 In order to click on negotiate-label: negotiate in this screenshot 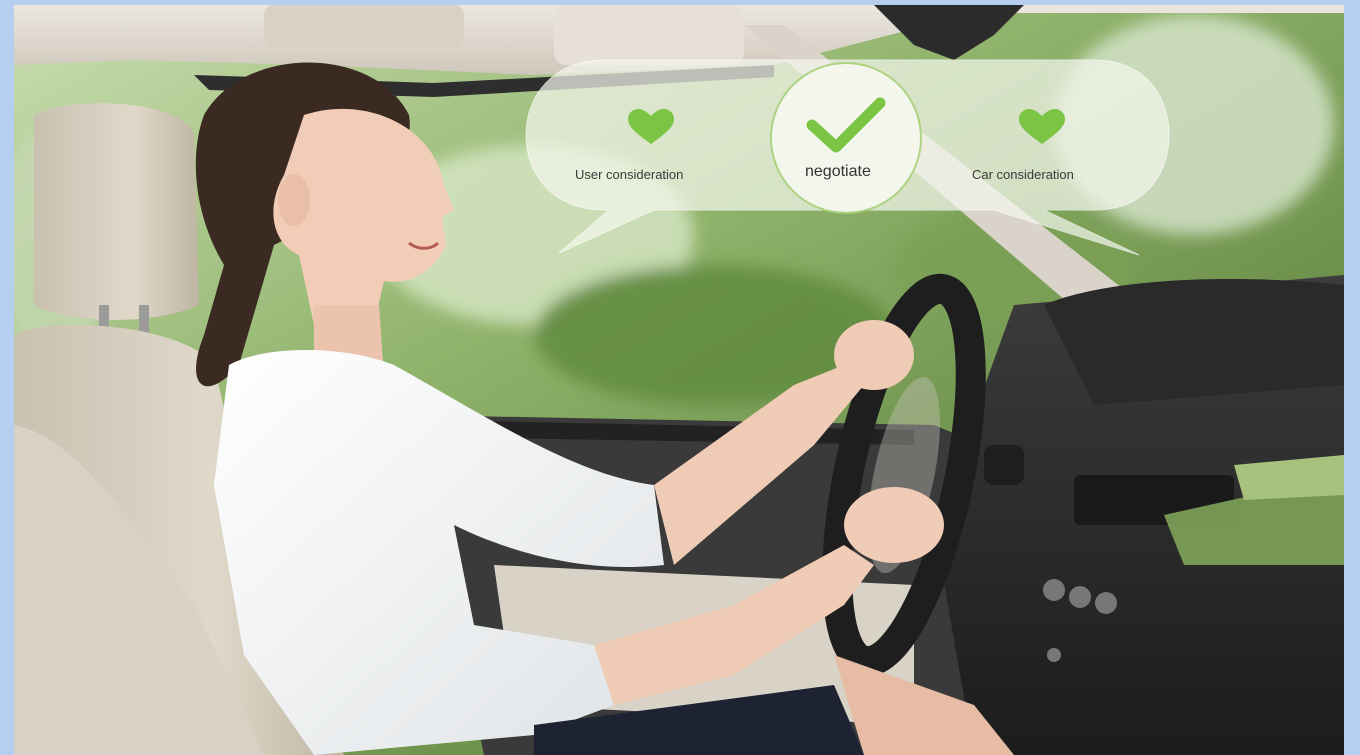, I will do `click(838, 171)`.